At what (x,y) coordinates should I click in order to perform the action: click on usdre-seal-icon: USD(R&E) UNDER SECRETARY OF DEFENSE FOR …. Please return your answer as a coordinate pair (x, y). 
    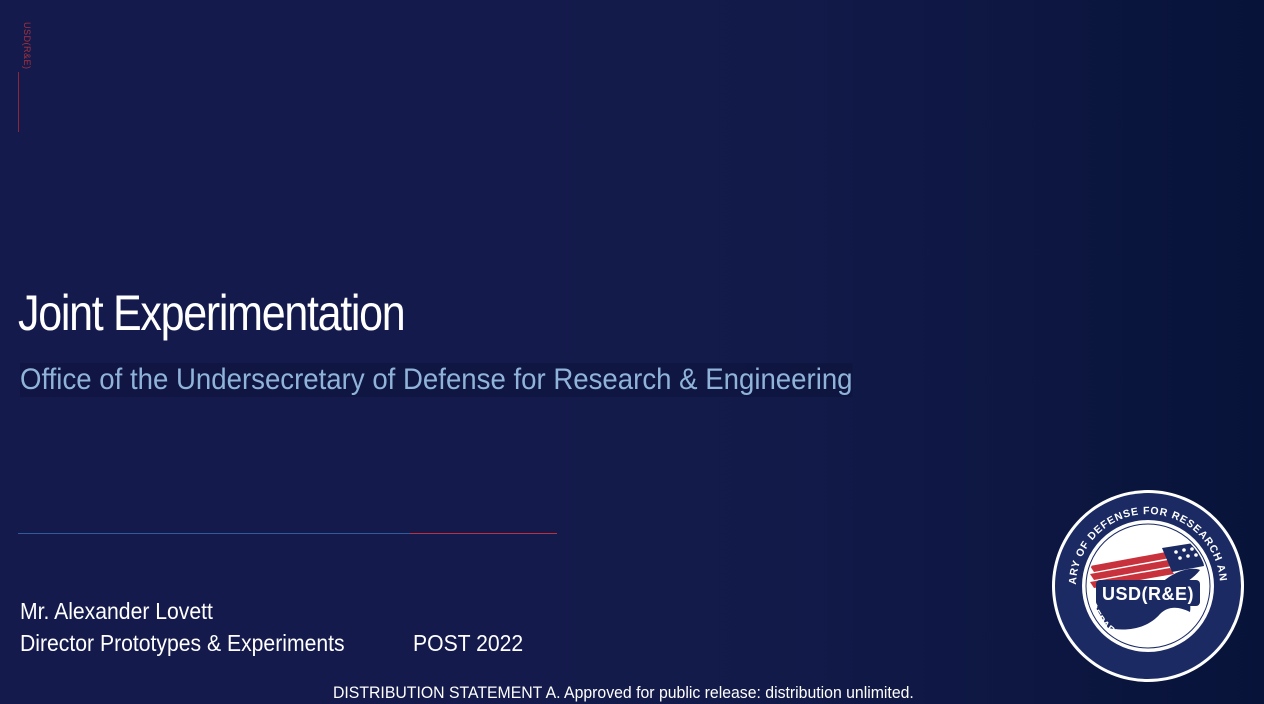
    Looking at the image, I should click on (1147, 585).